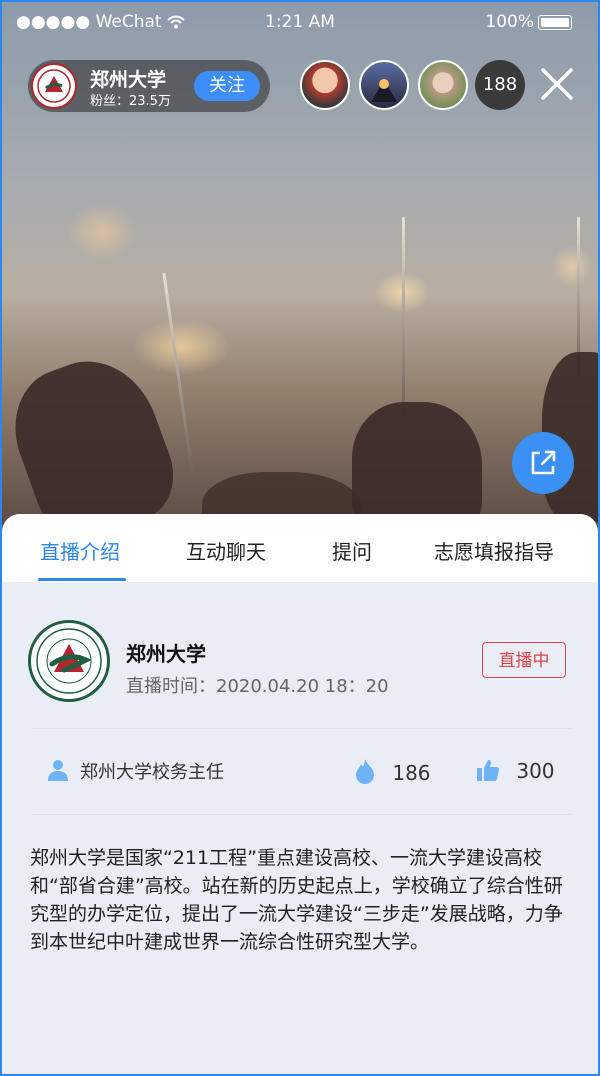 The image size is (600, 1076). Describe the element at coordinates (509, 22) in the screenshot. I see `battery-percent: 100%` at that location.